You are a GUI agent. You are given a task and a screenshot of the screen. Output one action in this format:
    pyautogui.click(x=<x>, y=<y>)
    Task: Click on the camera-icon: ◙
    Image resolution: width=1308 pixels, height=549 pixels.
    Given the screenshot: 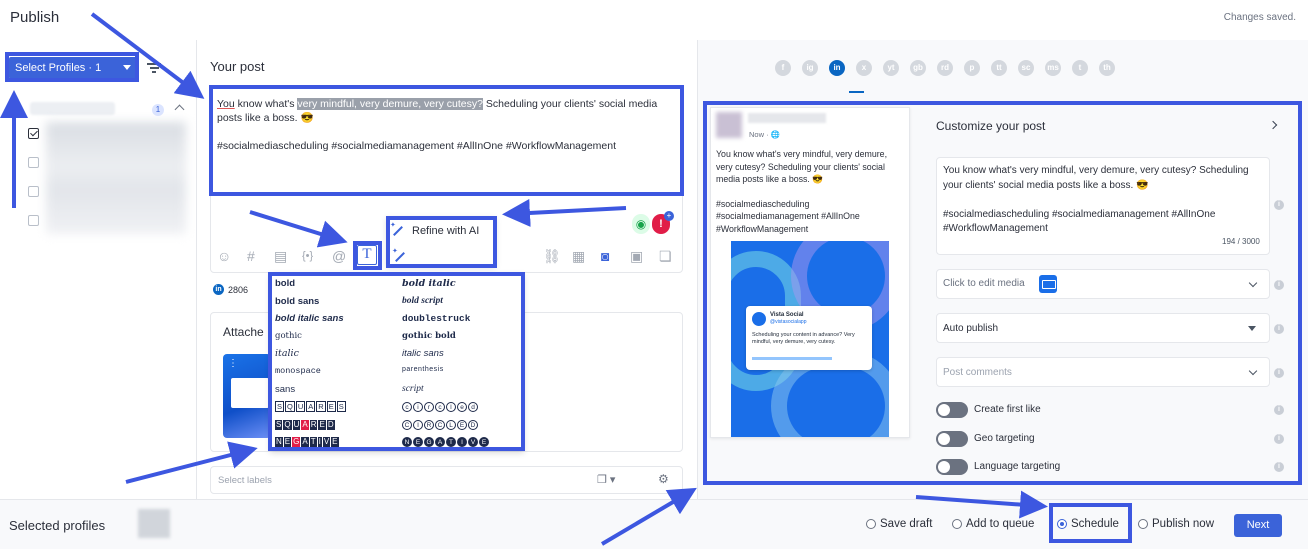 What is the action you would take?
    pyautogui.click(x=605, y=256)
    